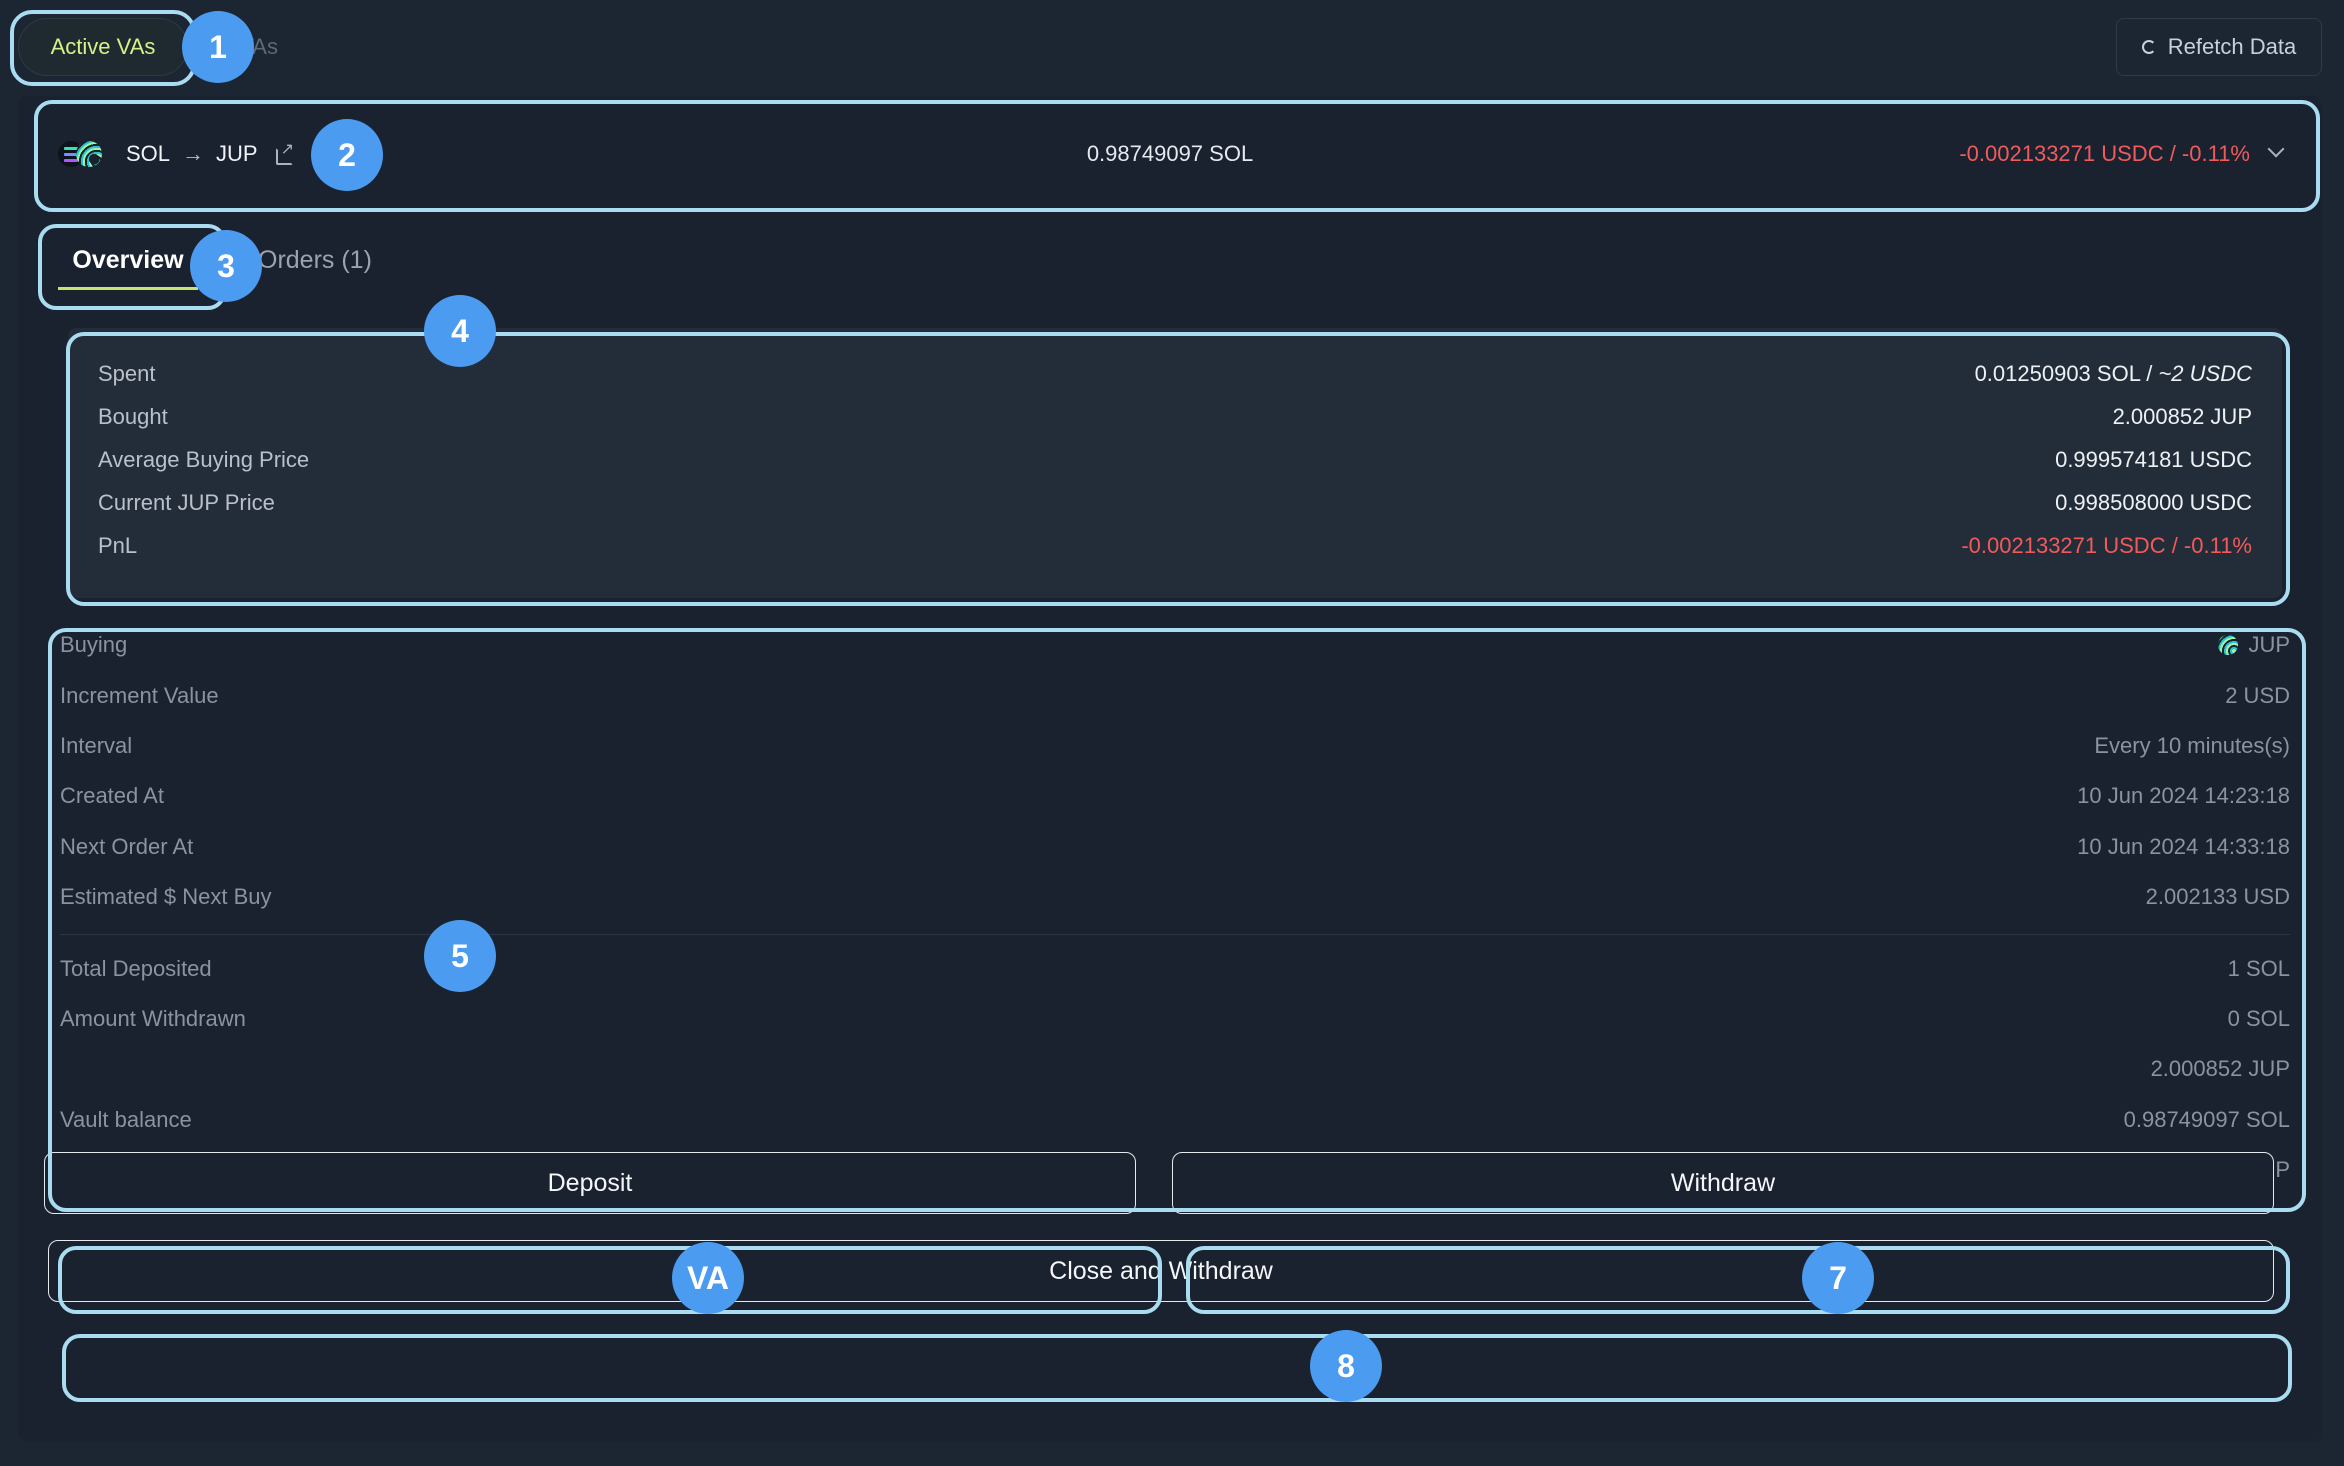  I want to click on detail-label: Total Deposited, so click(136, 968).